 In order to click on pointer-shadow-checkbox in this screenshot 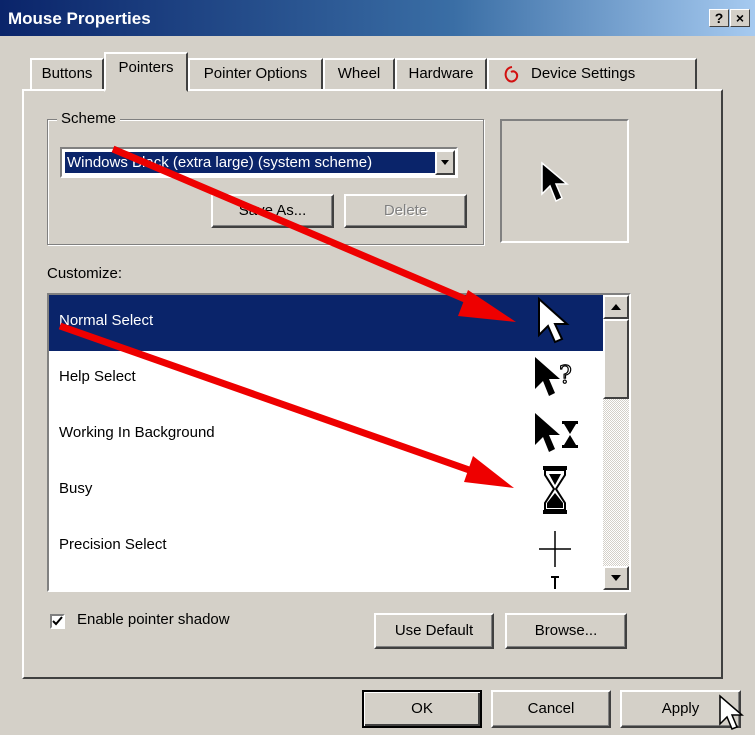, I will do `click(57, 621)`.